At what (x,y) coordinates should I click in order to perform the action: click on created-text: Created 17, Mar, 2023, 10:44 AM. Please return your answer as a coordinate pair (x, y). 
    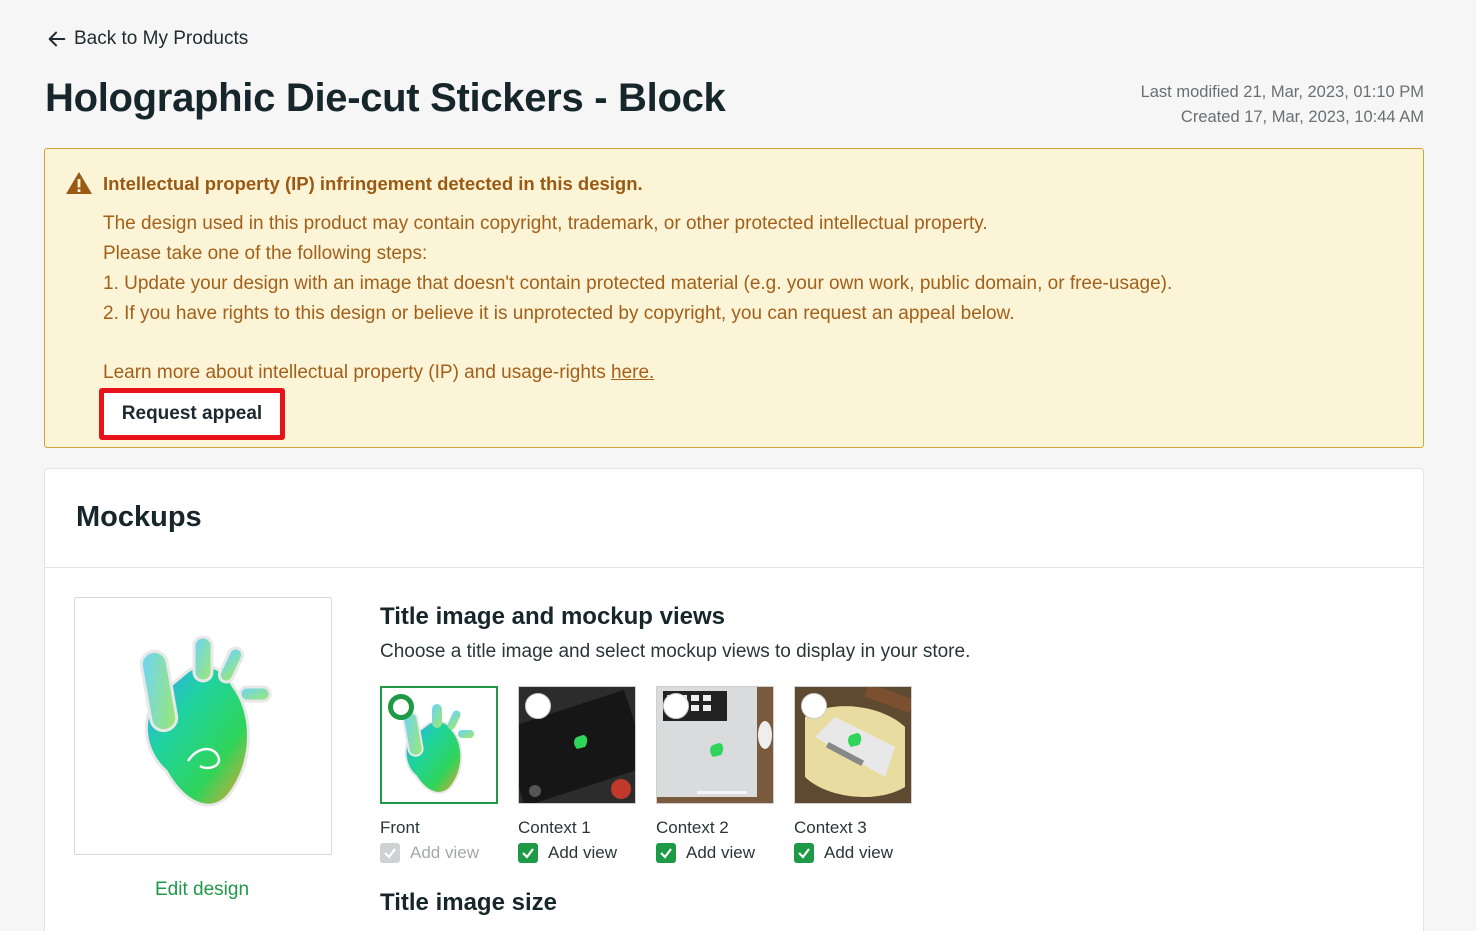
    Looking at the image, I should click on (1302, 117).